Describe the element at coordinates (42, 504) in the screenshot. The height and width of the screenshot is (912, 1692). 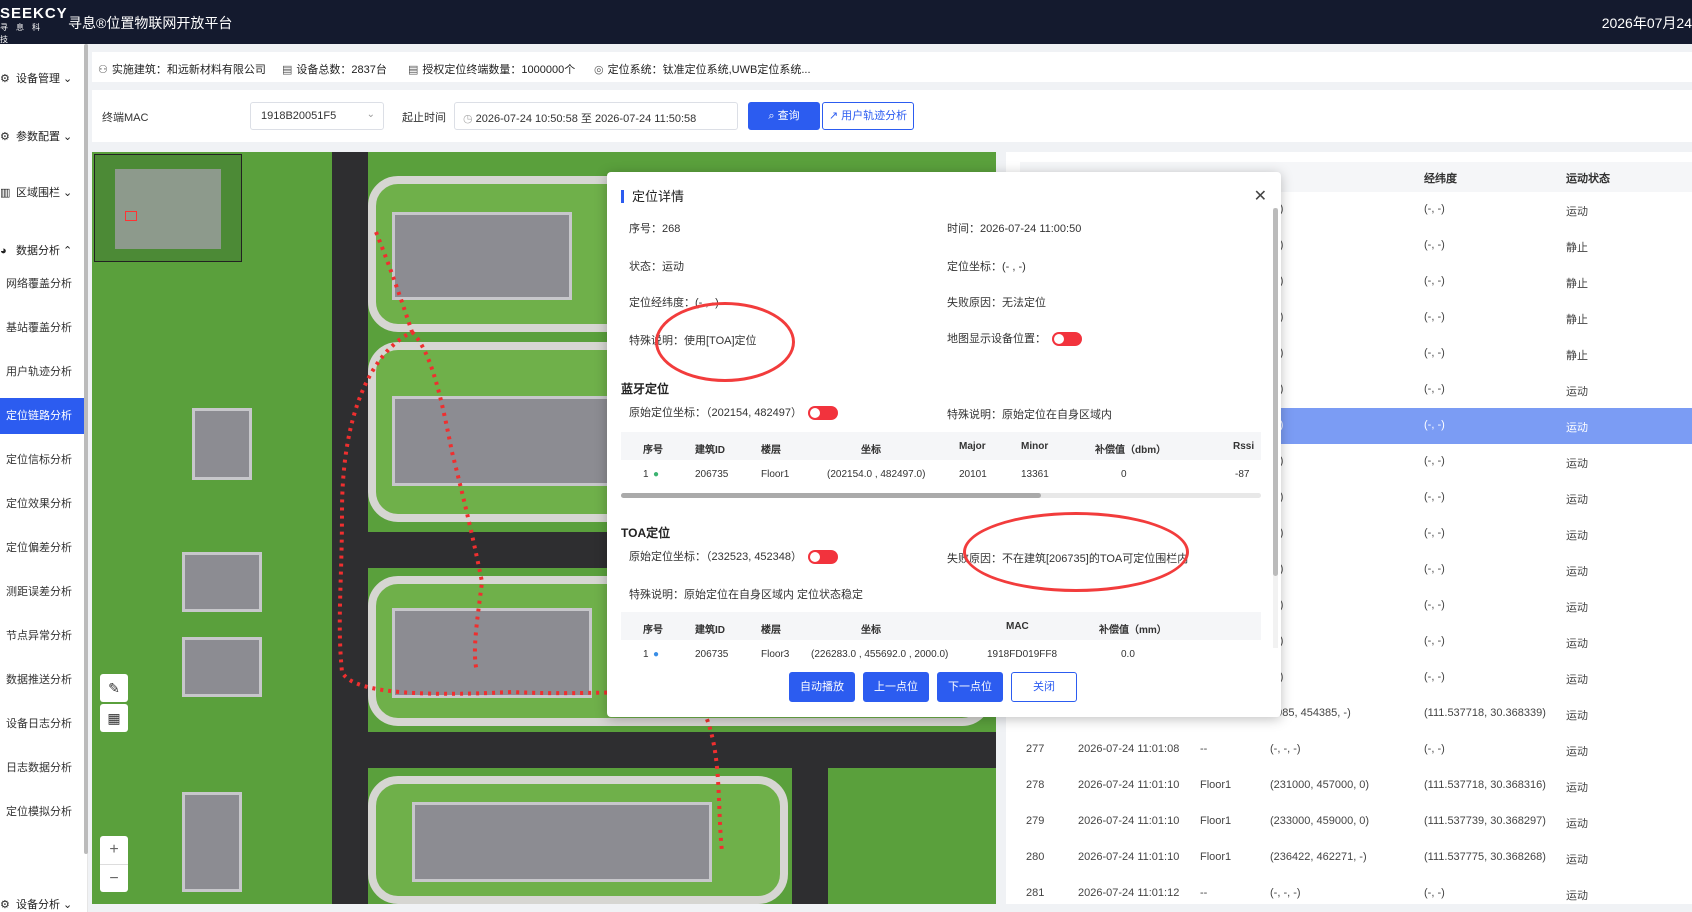
I see `sidebar-item-effect: 定位效果分析` at that location.